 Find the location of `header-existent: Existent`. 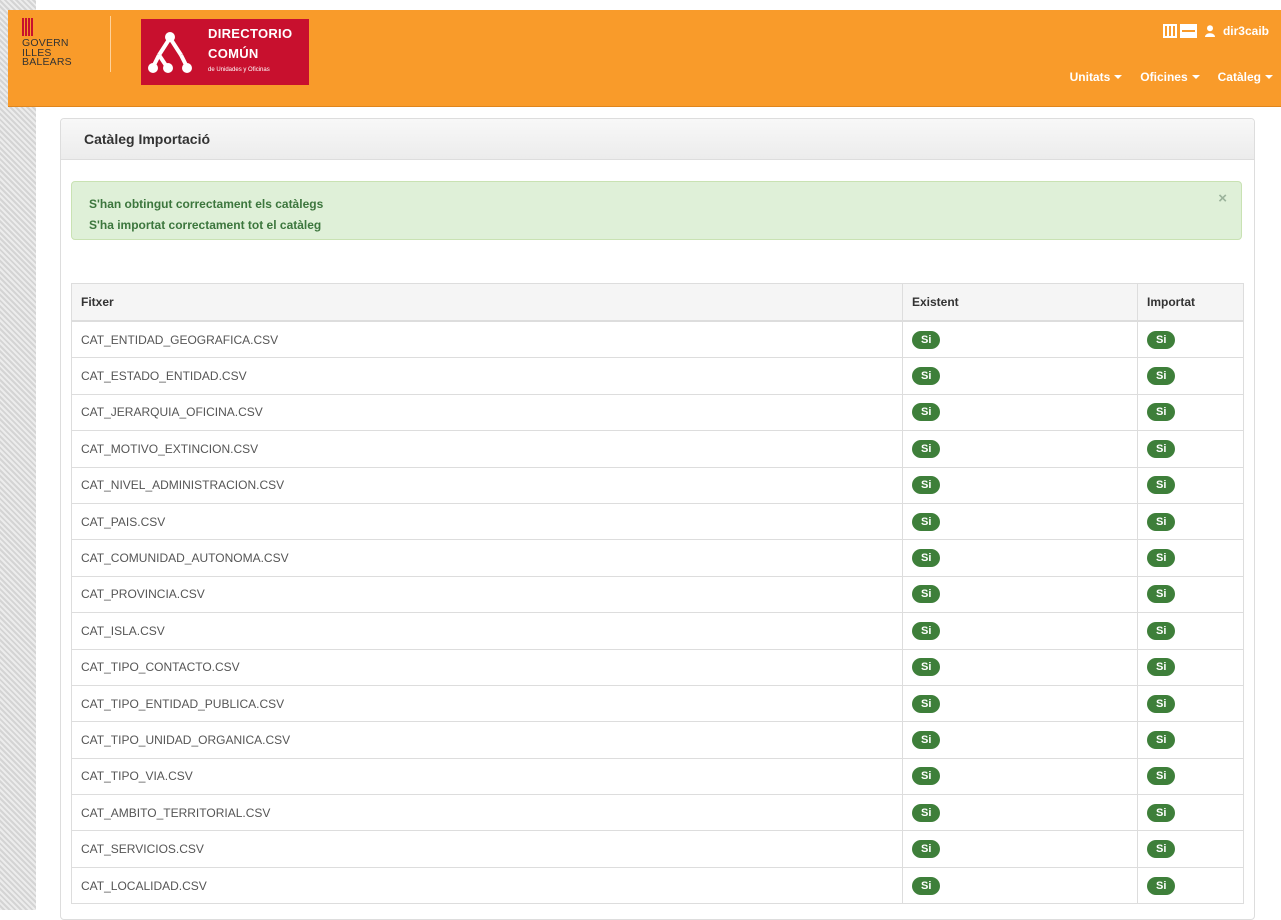

header-existent: Existent is located at coordinates (1020, 302).